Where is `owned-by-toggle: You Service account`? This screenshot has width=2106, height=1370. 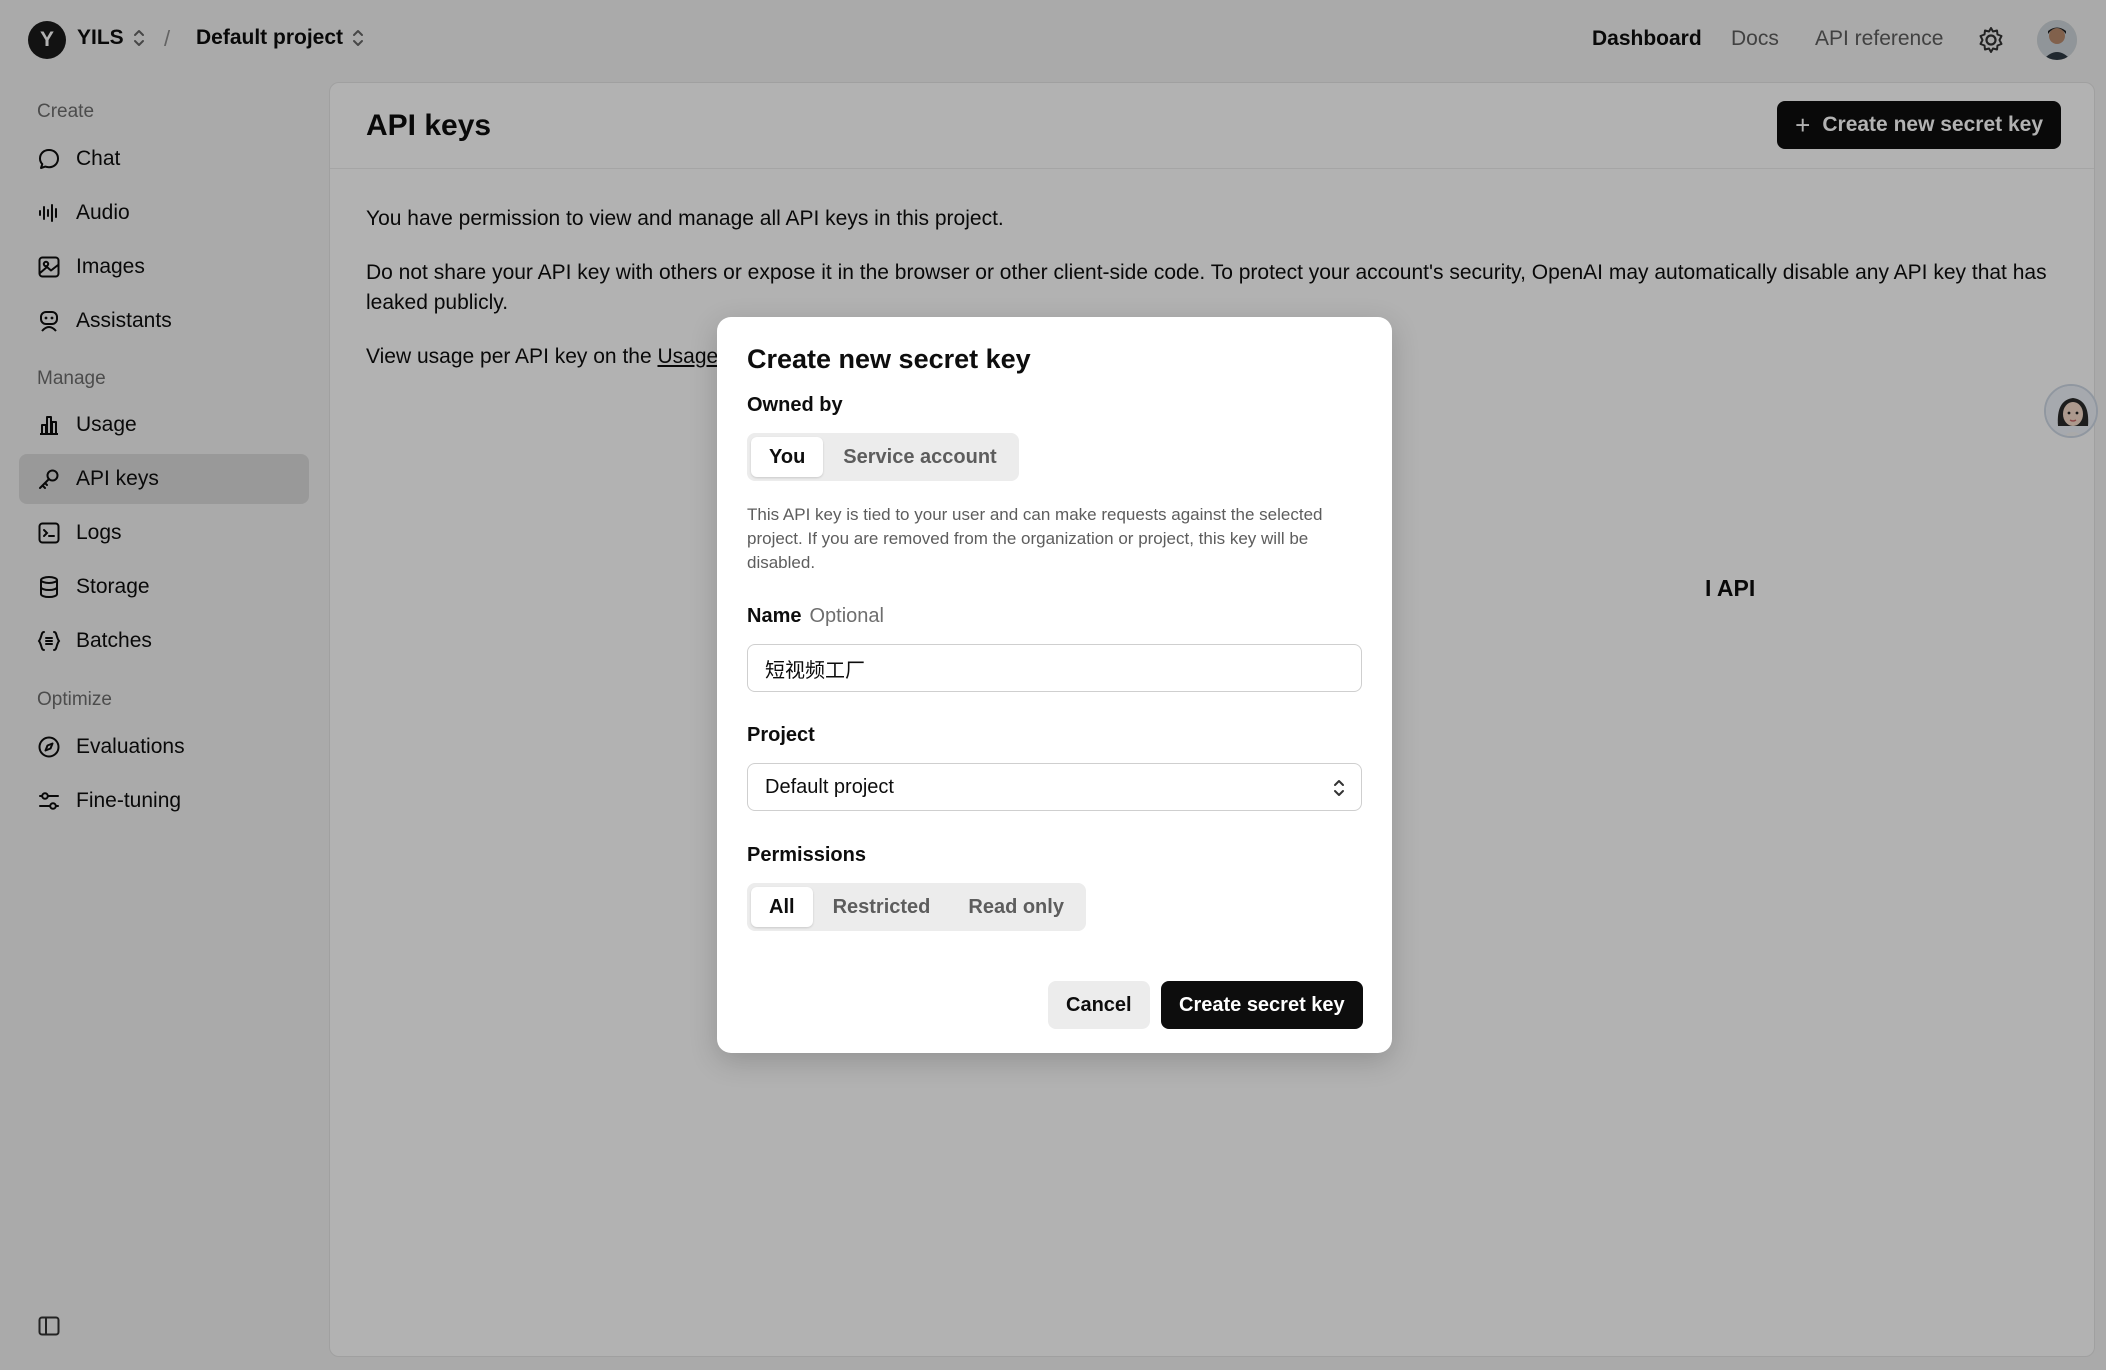 owned-by-toggle: You Service account is located at coordinates (883, 457).